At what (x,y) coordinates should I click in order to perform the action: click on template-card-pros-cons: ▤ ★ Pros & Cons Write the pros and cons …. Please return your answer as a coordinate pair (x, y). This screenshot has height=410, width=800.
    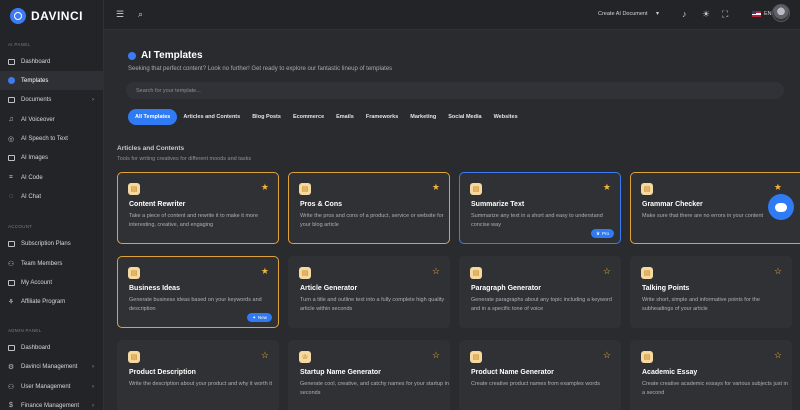
    Looking at the image, I should click on (369, 208).